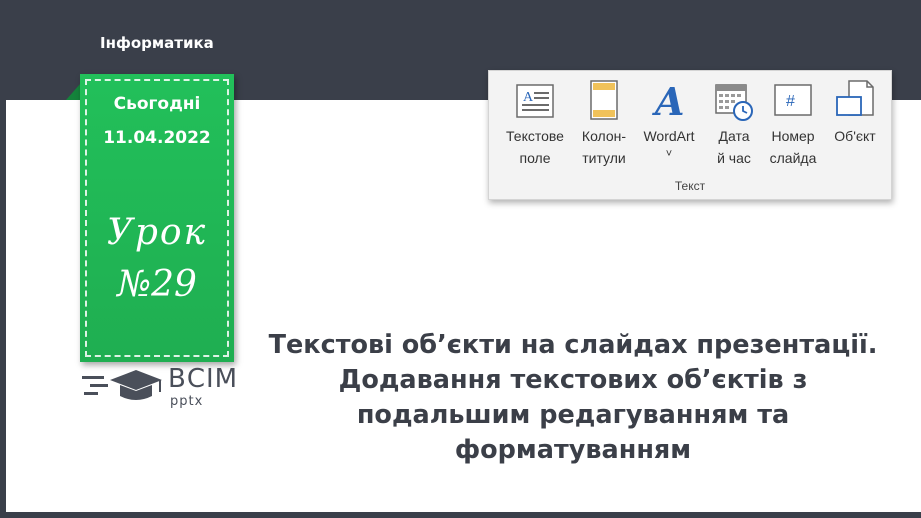  Describe the element at coordinates (793, 123) in the screenshot. I see `slide-number-button: # Номер слайда` at that location.